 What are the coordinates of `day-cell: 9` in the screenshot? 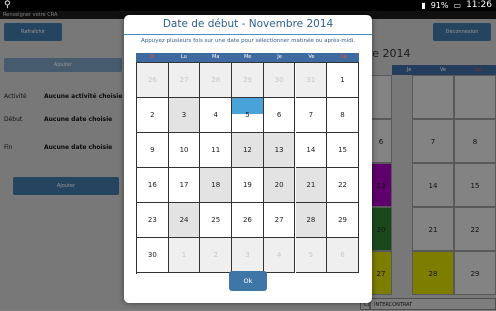 It's located at (153, 150).